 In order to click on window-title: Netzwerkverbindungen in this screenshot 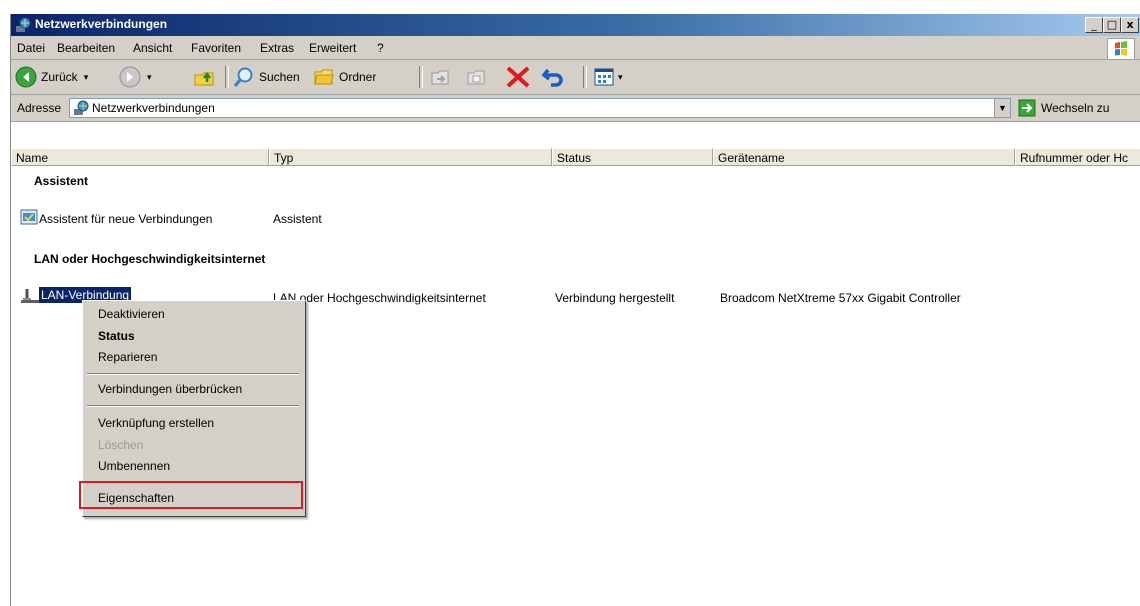, I will do `click(101, 24)`.